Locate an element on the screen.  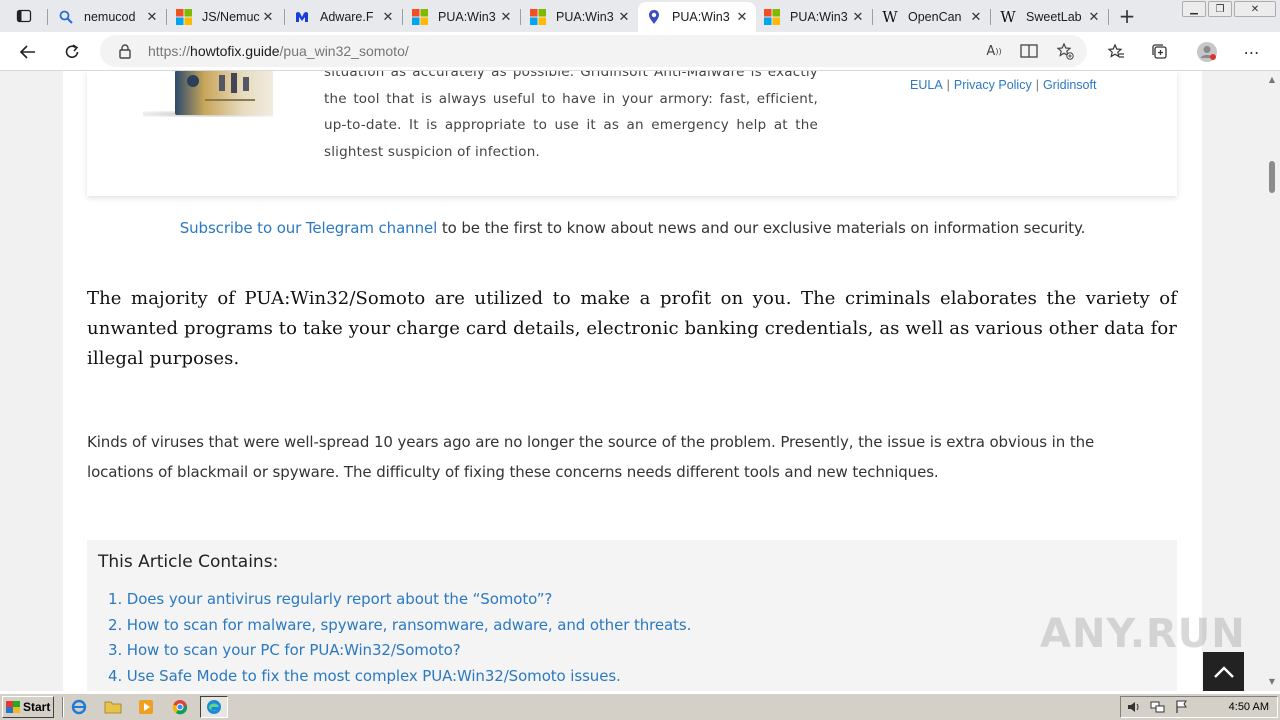
gridinsoft-product-box-image is located at coordinates (224, 93).